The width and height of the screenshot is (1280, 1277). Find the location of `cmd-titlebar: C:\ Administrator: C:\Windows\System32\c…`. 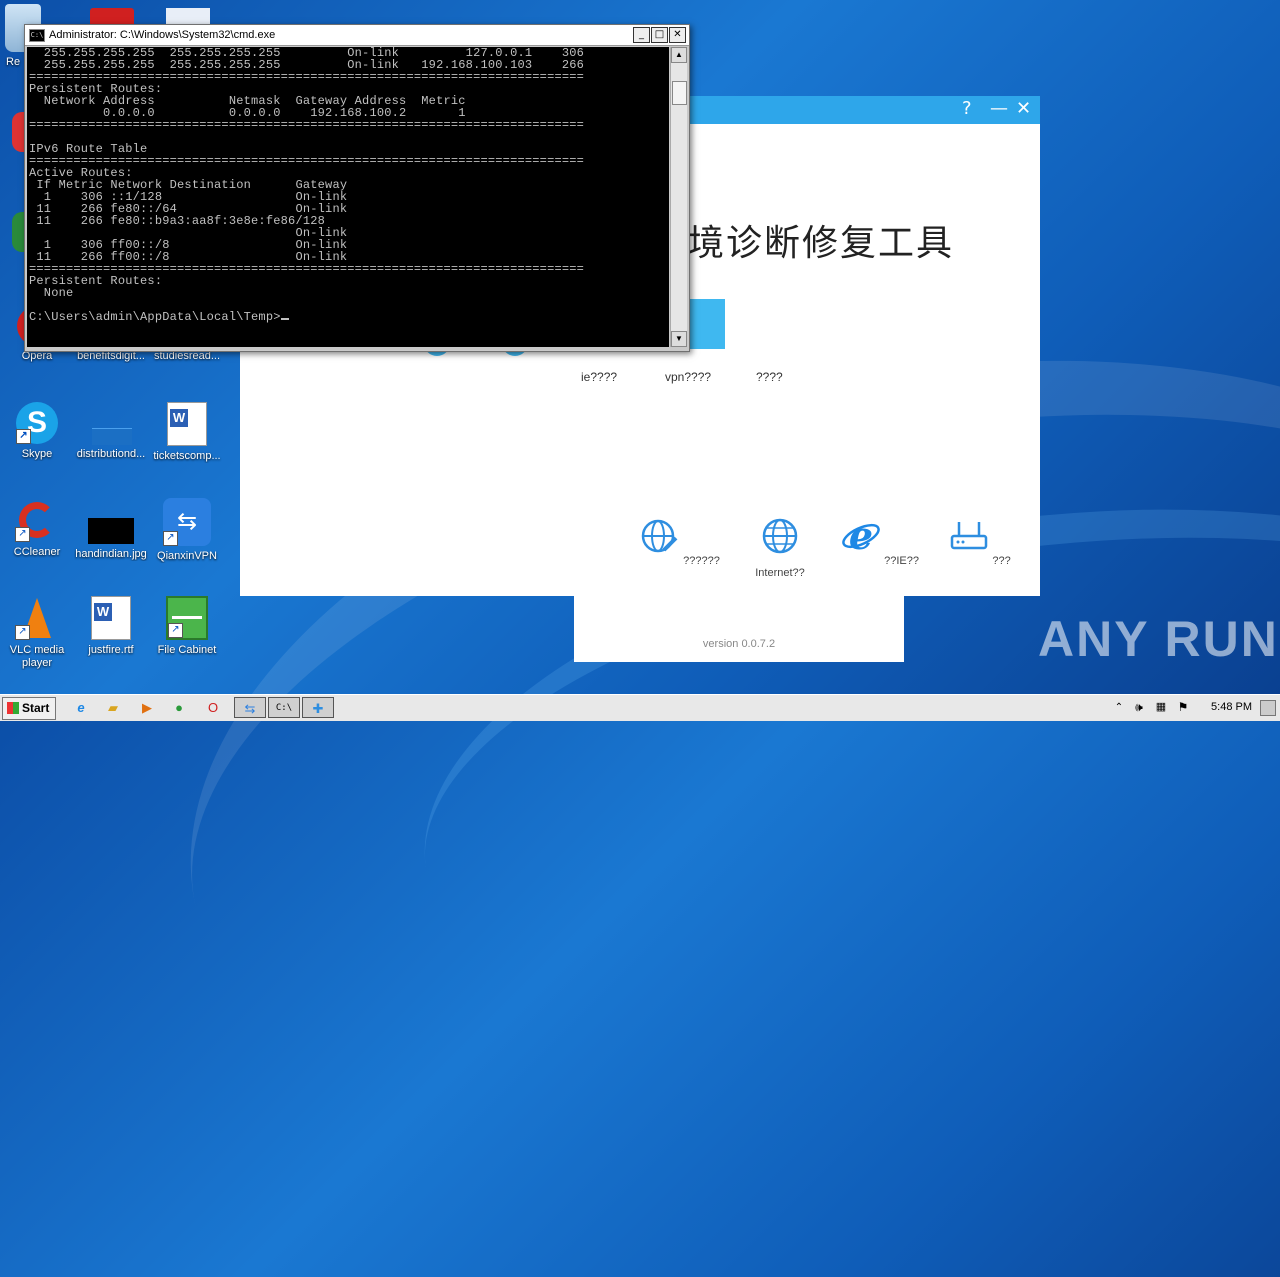

cmd-titlebar: C:\ Administrator: C:\Windows\System32\c… is located at coordinates (357, 35).